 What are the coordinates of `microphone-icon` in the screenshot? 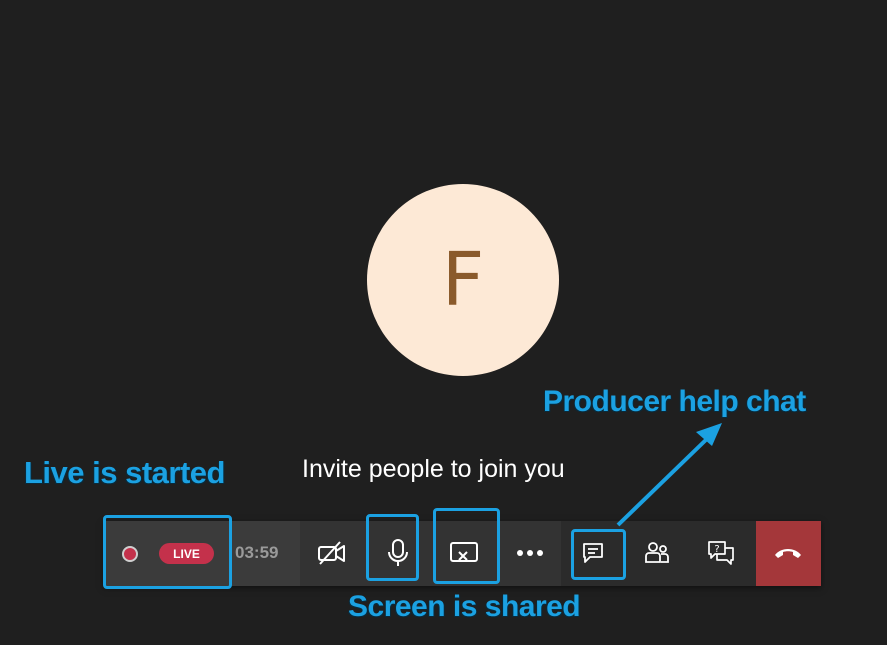 It's located at (398, 553).